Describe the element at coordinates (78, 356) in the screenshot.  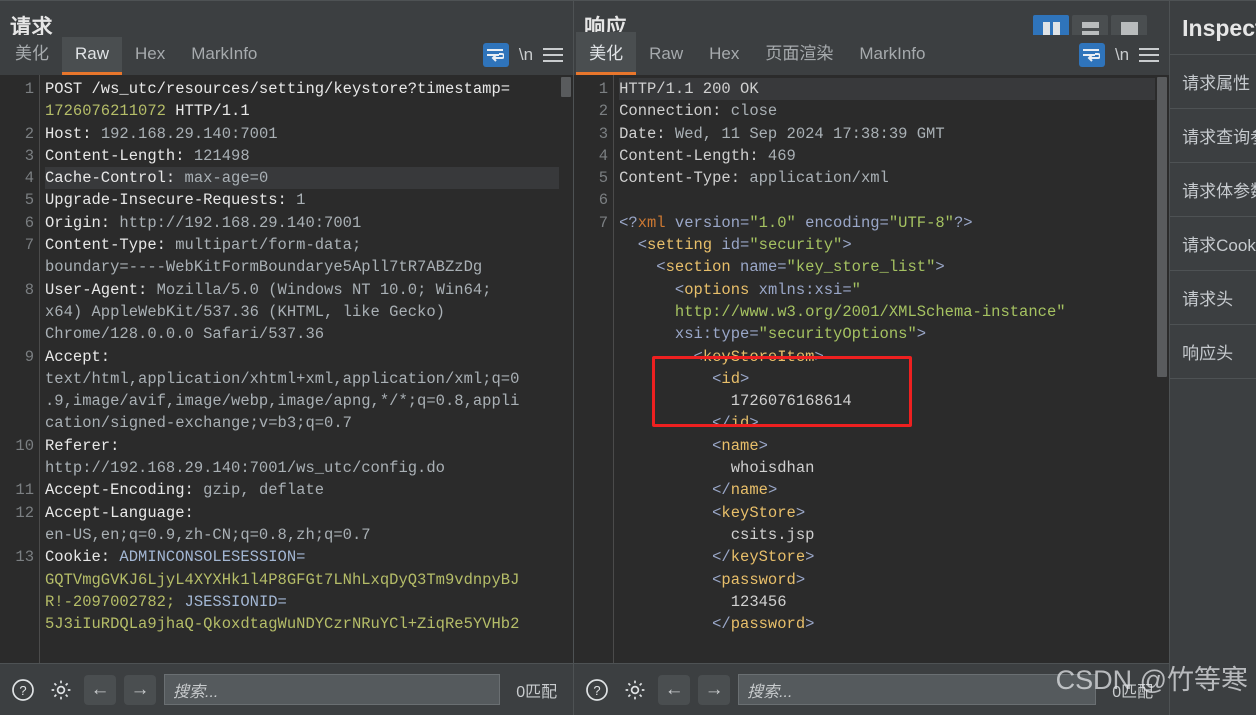
I see `code-line: Accept:` at that location.